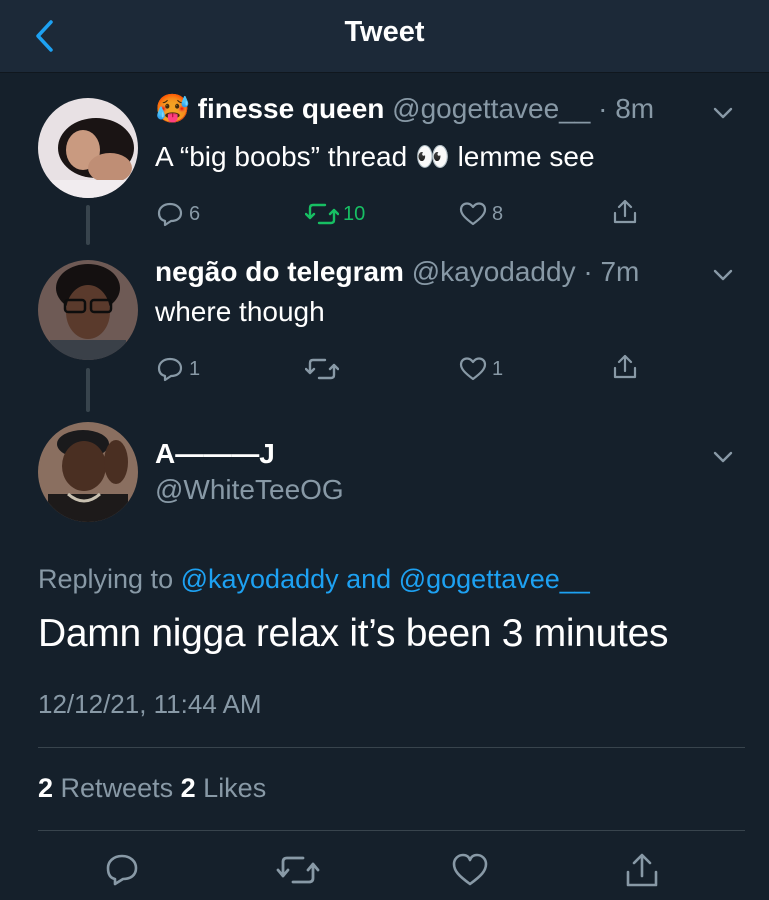 Image resolution: width=769 pixels, height=900 pixels. I want to click on engagement-stats: 2 Retweets 2 Likes, so click(152, 788).